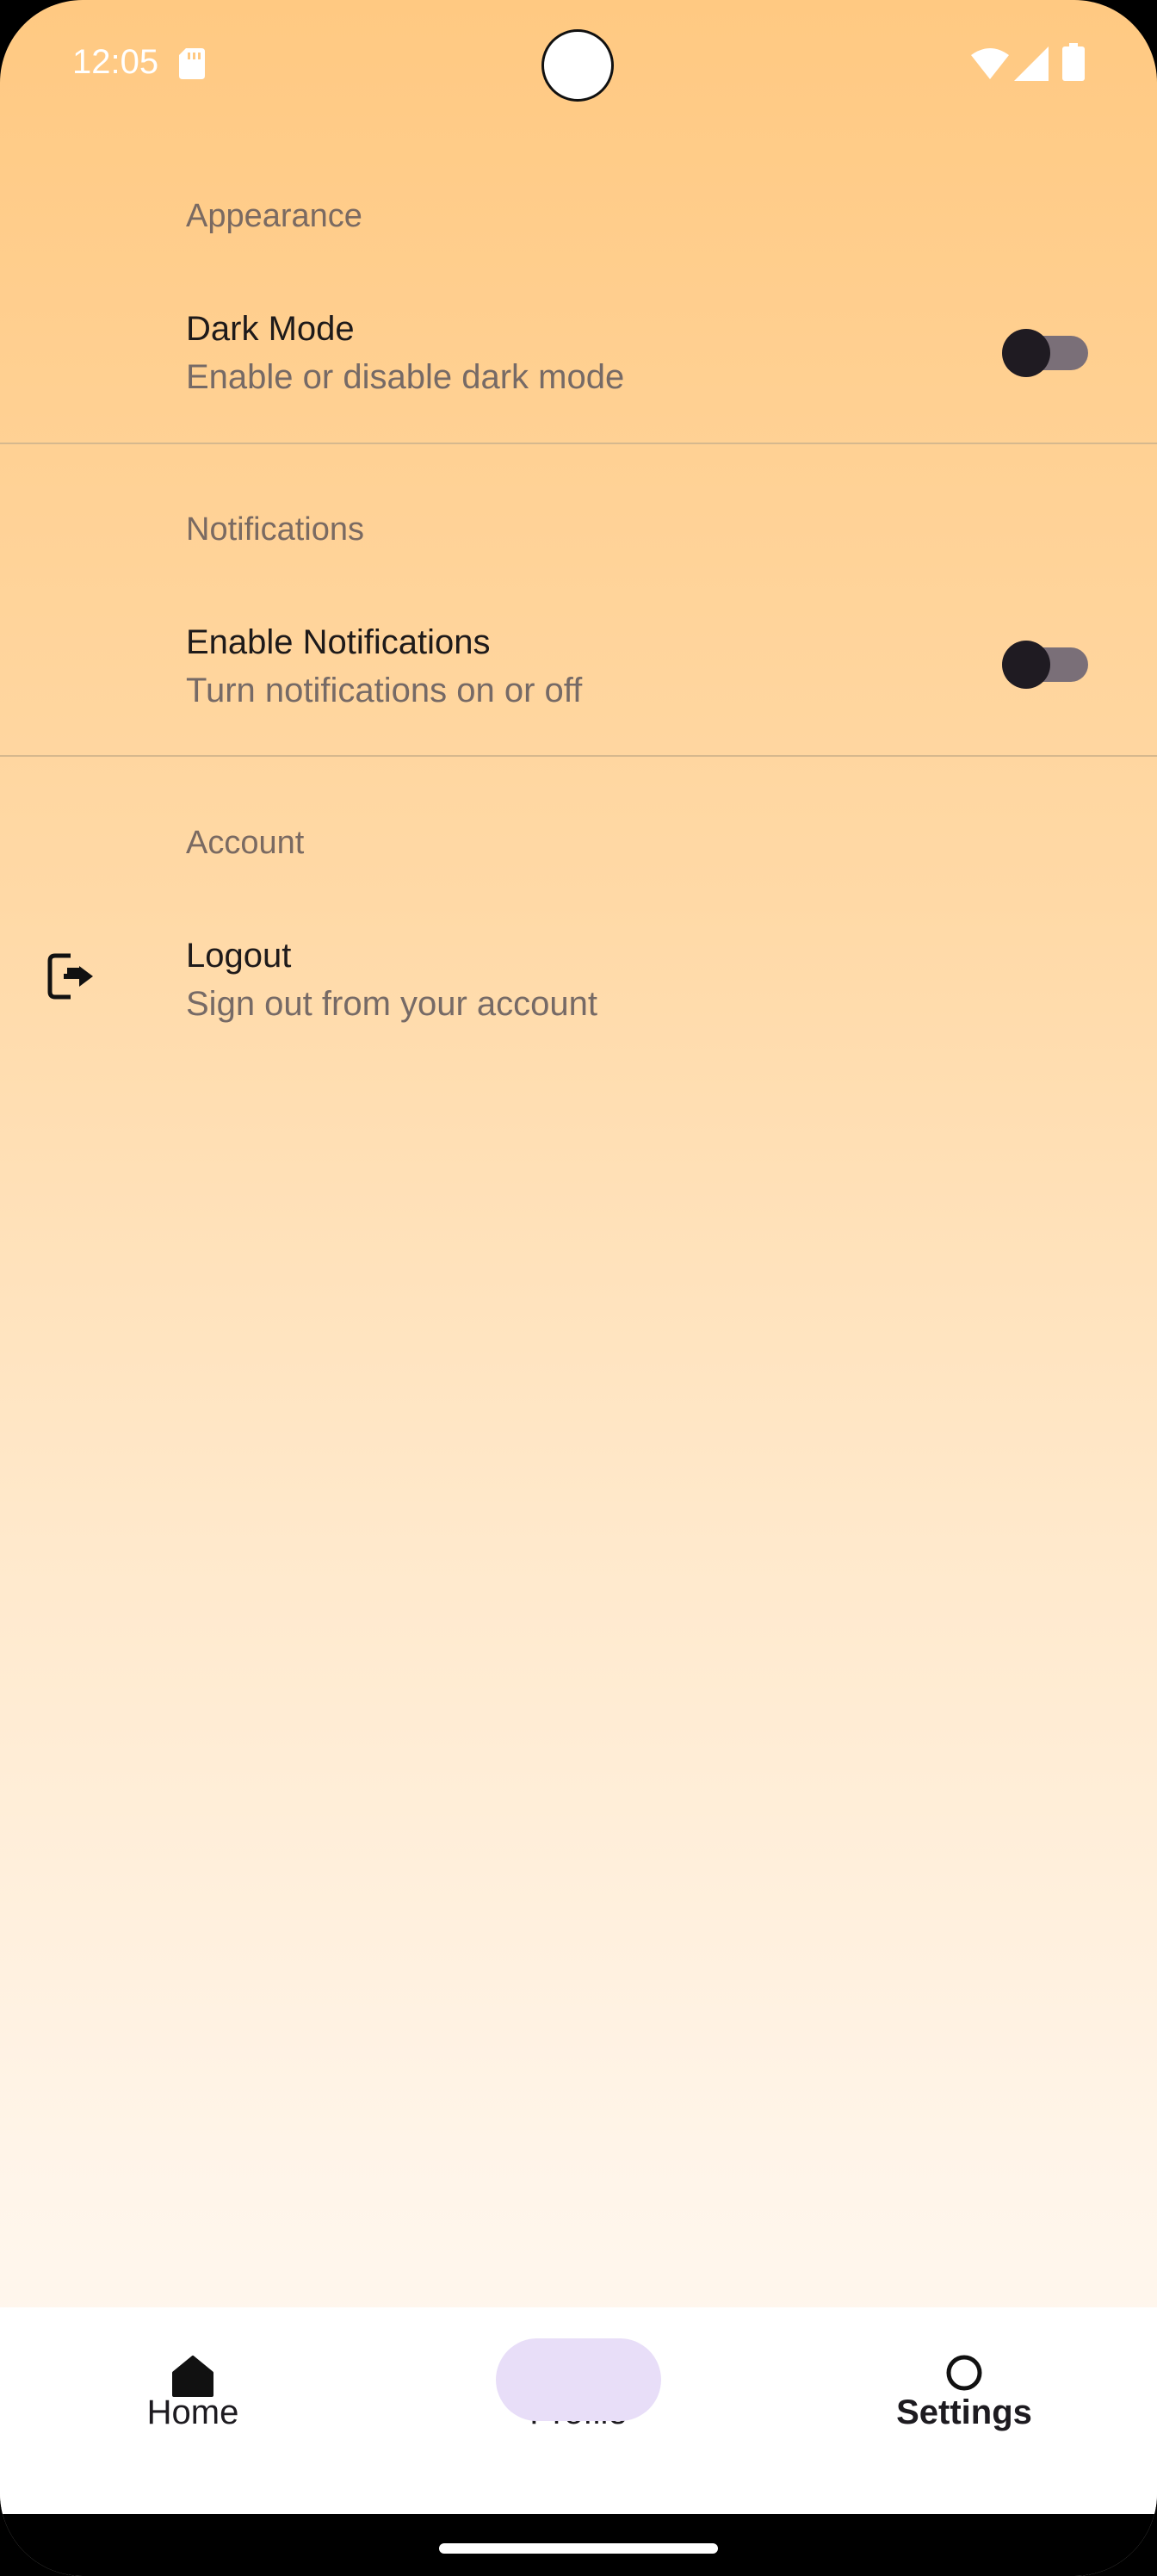 Image resolution: width=1157 pixels, height=2576 pixels. I want to click on status-bar: 12:05, so click(579, 64).